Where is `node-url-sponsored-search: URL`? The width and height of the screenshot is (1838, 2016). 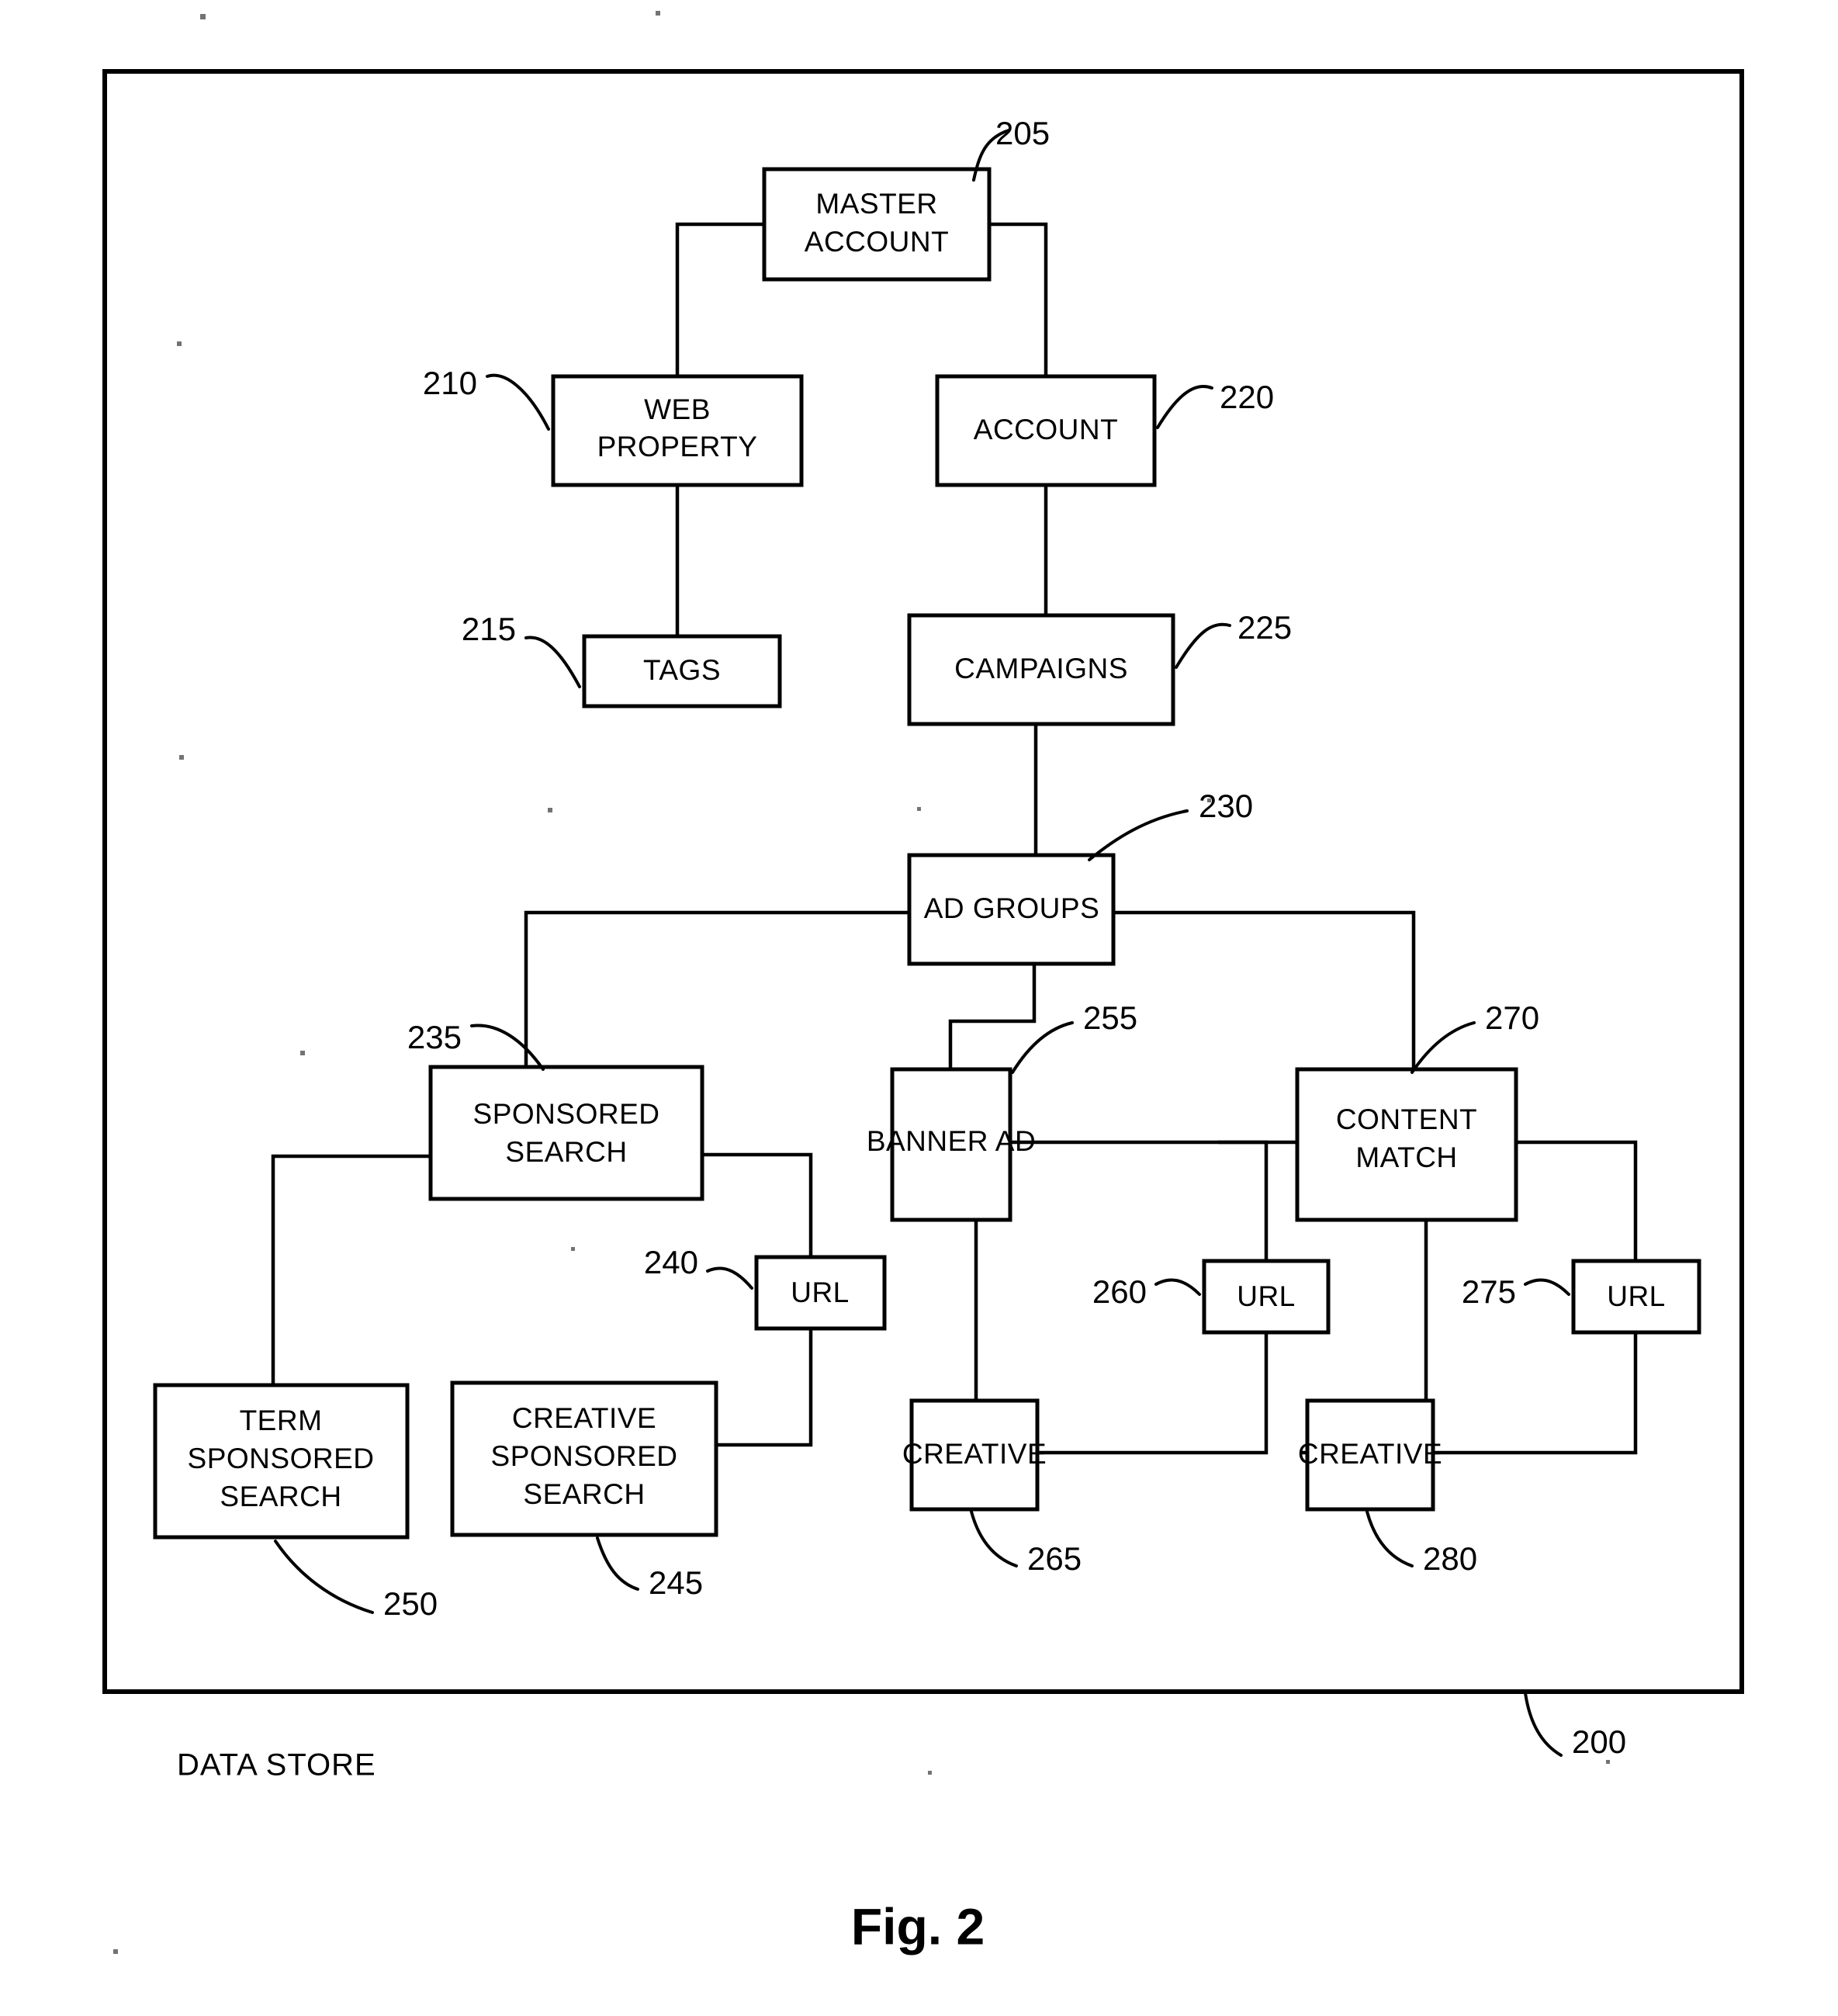
node-url-sponsored-search: URL is located at coordinates (820, 1293).